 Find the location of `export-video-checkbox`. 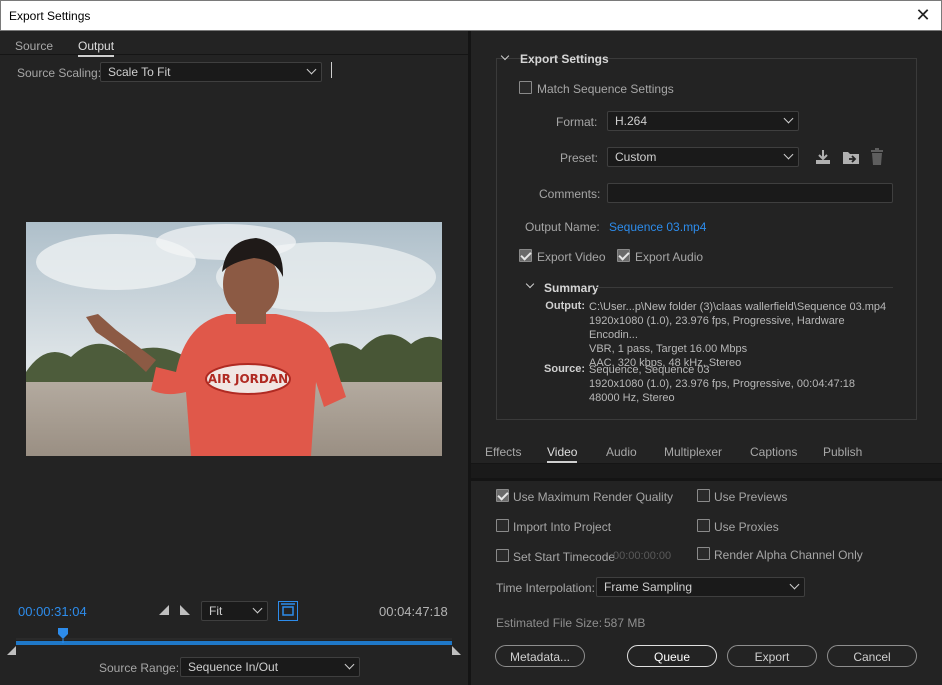

export-video-checkbox is located at coordinates (525, 255).